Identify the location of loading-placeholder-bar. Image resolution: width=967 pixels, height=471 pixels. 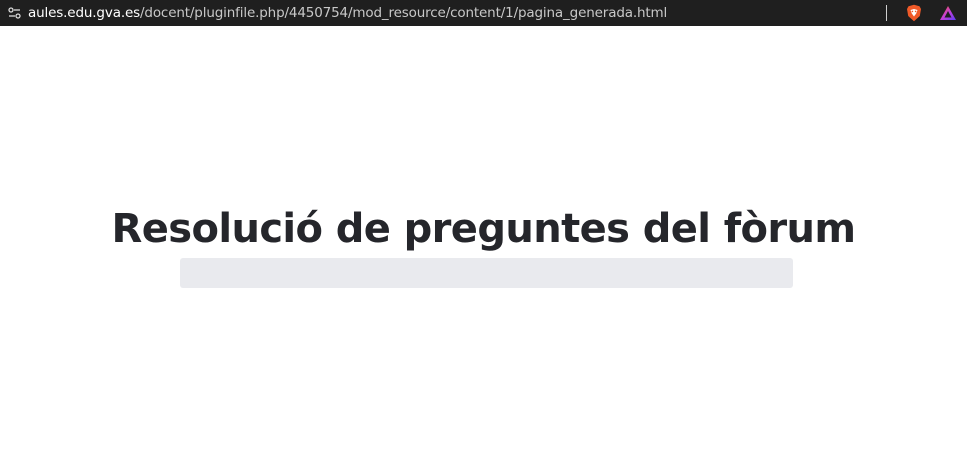
(486, 273).